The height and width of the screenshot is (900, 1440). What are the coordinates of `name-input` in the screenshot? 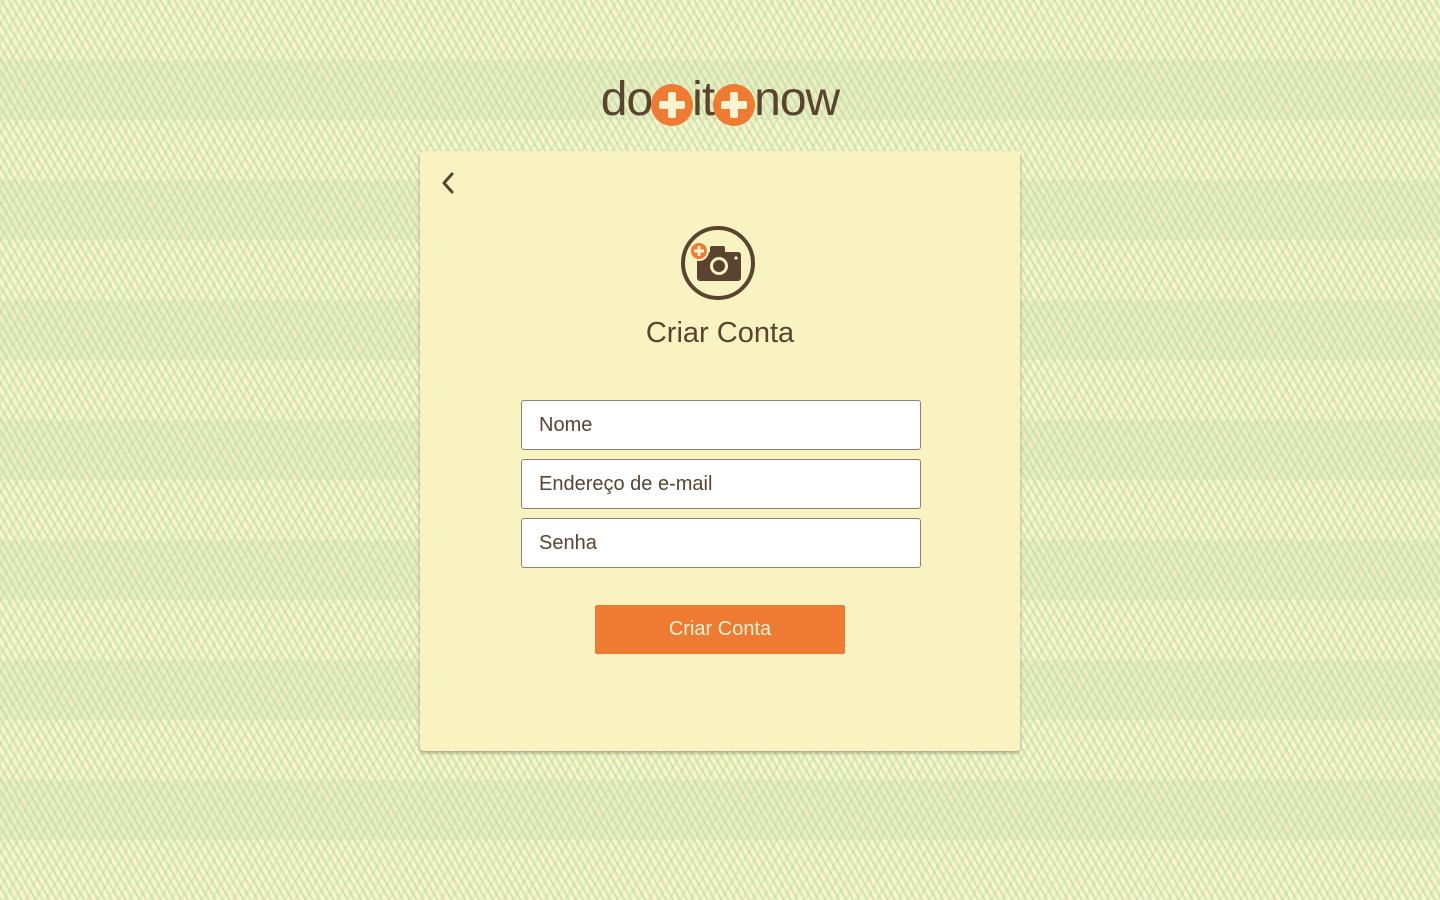 It's located at (721, 425).